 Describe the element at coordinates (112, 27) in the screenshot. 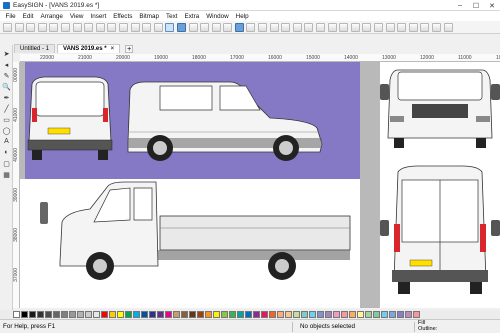

I see `import-icon` at that location.